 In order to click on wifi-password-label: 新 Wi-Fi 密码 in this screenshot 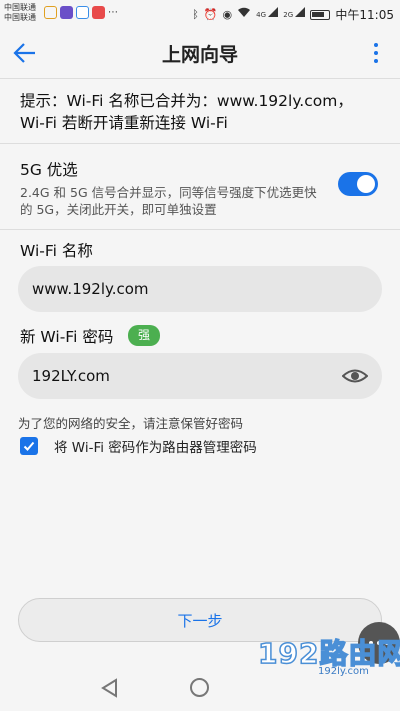, I will do `click(67, 337)`.